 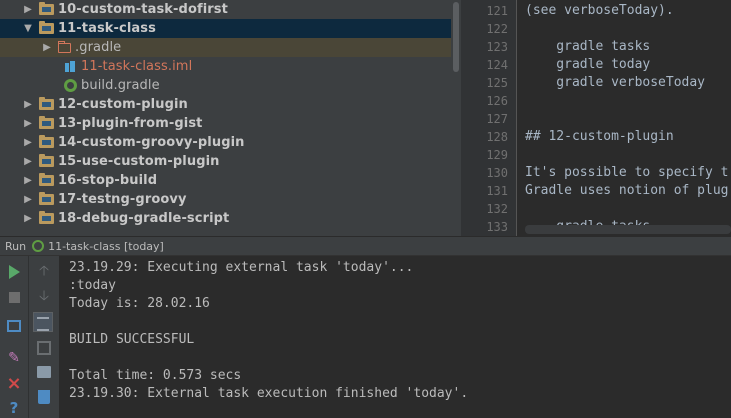 I want to click on tree-item-label: 16-stop-build, so click(x=108, y=180).